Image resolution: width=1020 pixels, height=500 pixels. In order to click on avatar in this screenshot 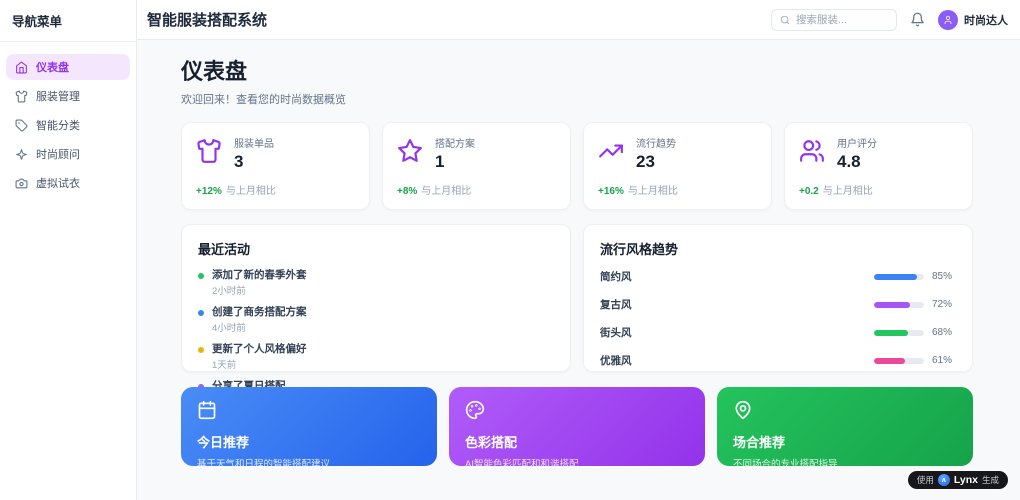, I will do `click(948, 19)`.